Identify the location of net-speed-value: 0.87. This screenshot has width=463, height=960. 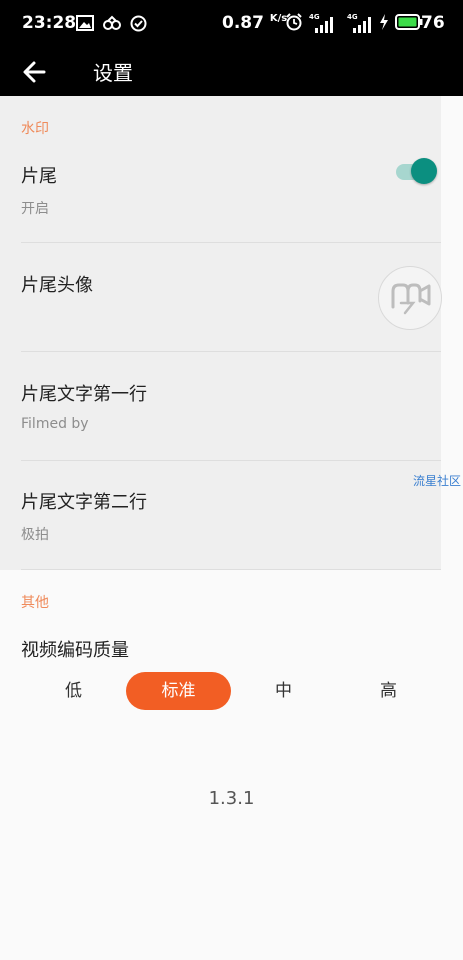
(243, 23).